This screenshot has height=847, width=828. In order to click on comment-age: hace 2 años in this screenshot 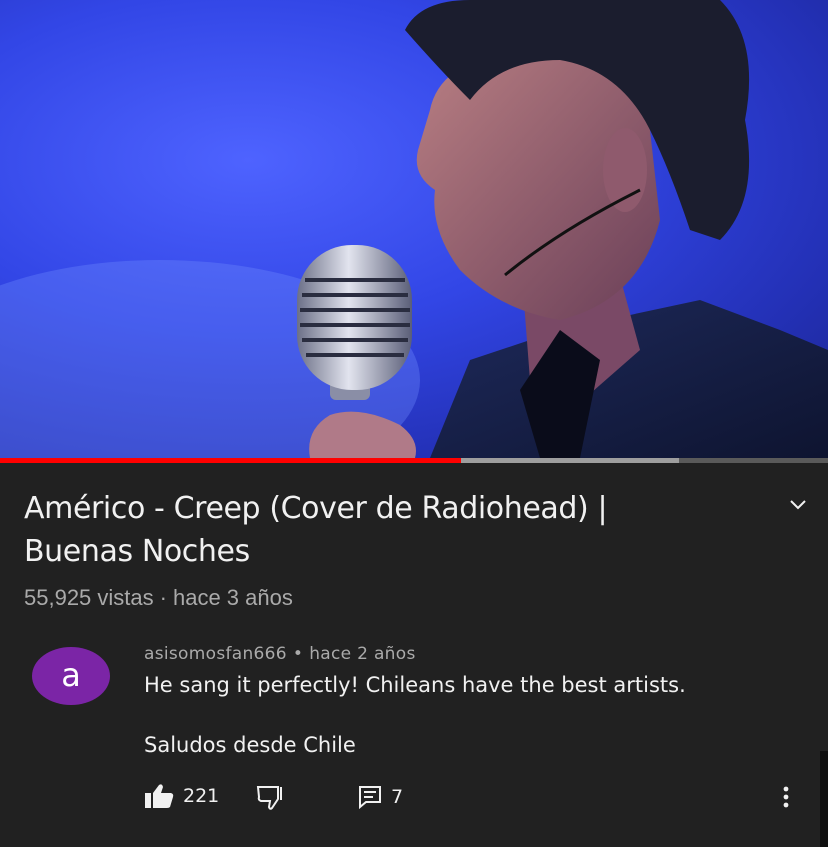, I will do `click(362, 654)`.